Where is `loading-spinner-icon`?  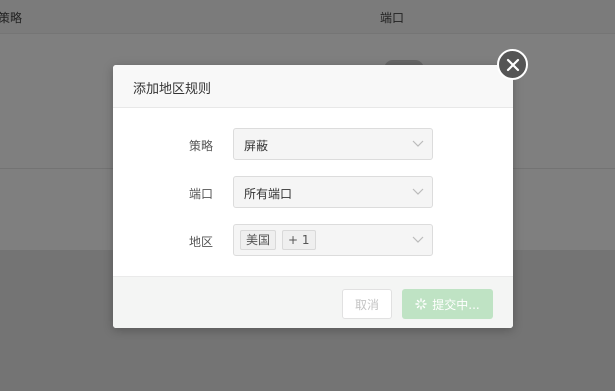
loading-spinner-icon is located at coordinates (421, 304).